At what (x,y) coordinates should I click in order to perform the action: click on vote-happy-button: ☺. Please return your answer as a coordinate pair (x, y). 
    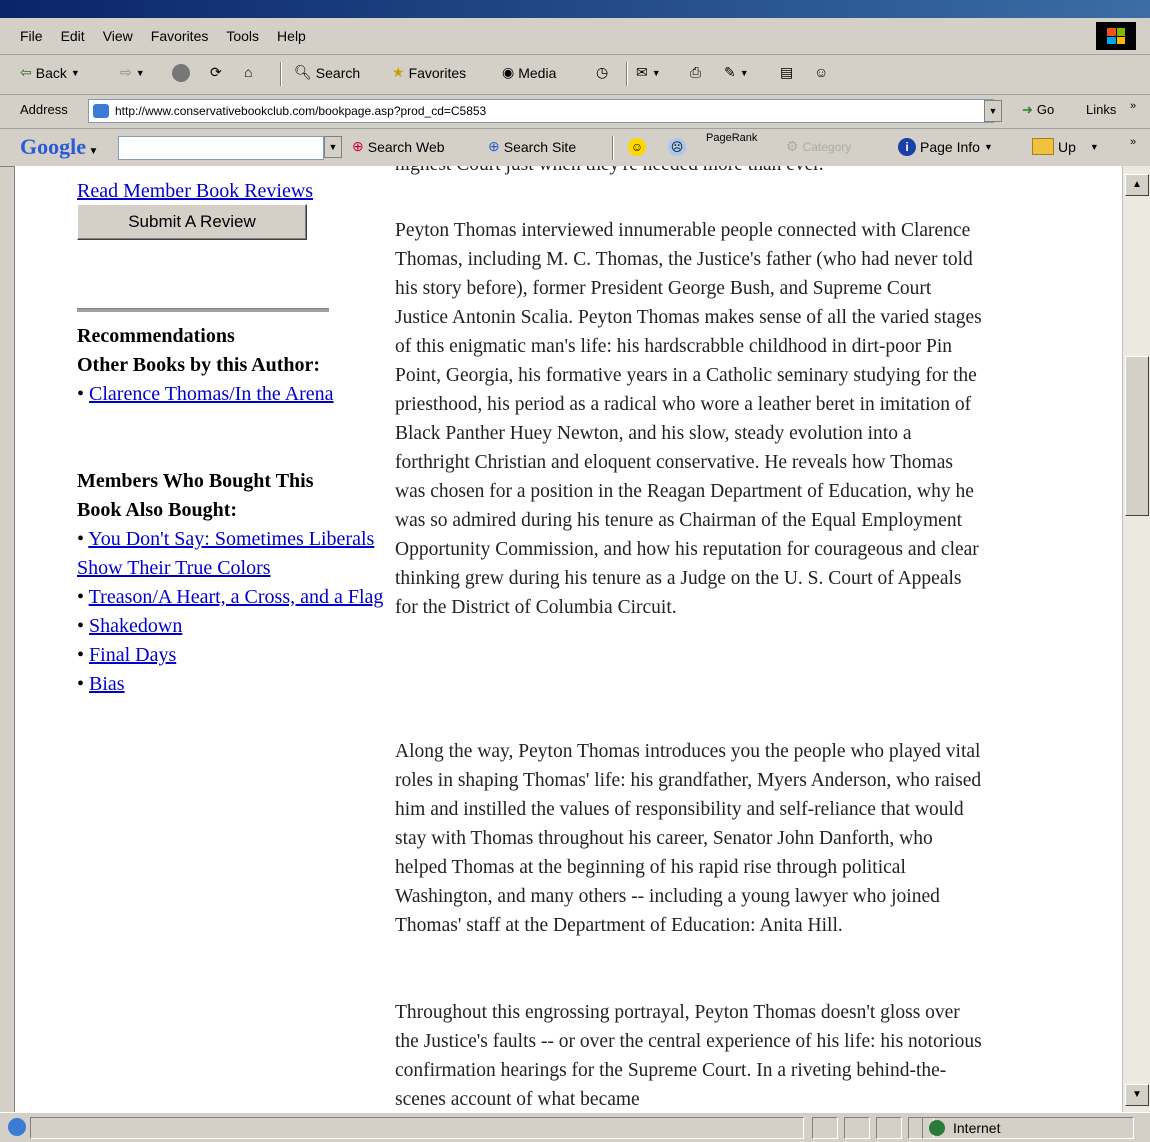
    Looking at the image, I should click on (637, 147).